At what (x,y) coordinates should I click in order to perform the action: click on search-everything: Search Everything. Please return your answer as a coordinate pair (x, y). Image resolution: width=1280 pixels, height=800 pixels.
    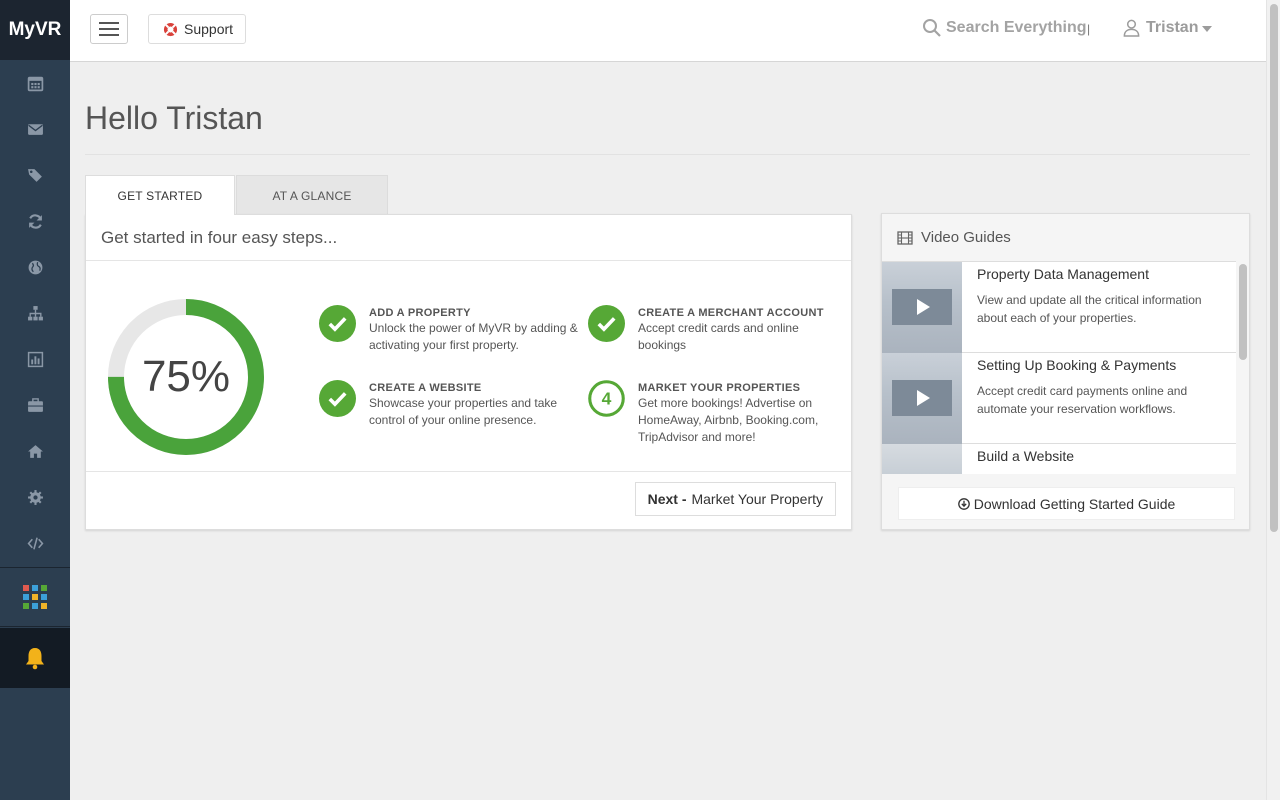
    Looking at the image, I should click on (1004, 28).